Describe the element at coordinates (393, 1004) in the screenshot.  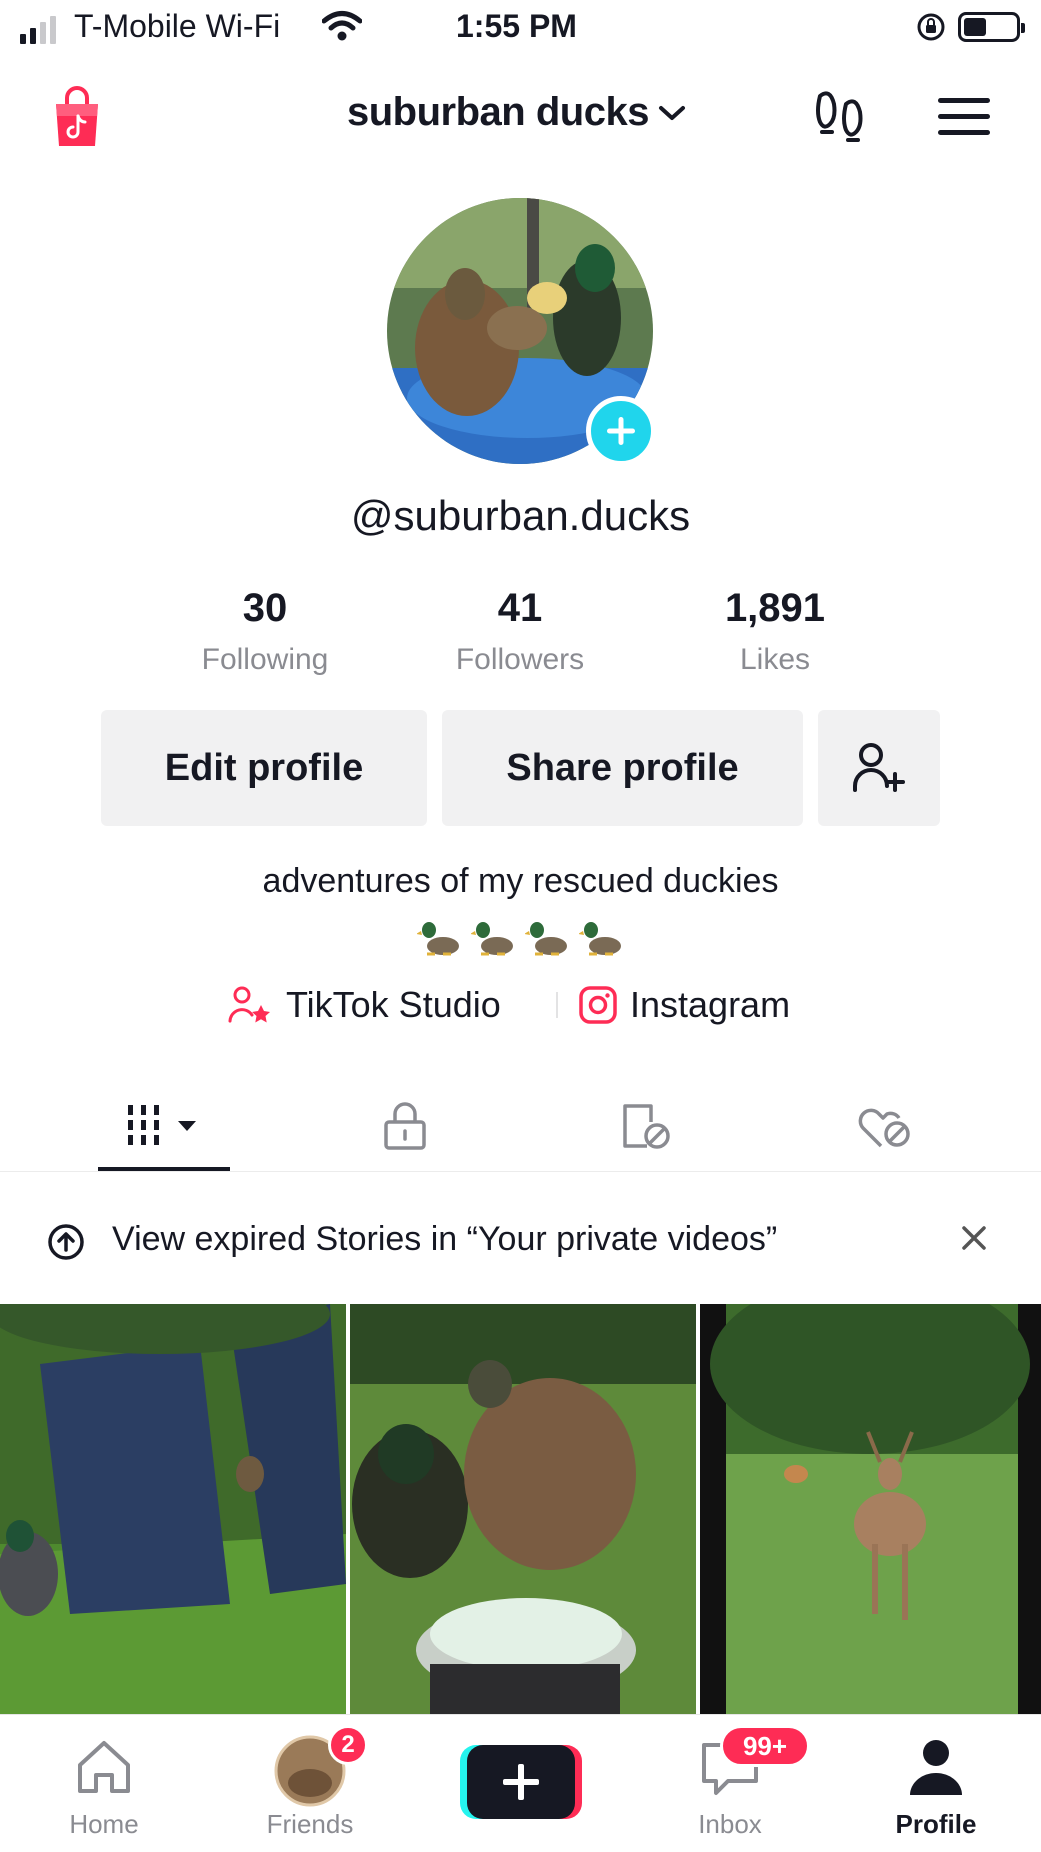
I see `tiktok-studio-label: TikTok Studio` at that location.